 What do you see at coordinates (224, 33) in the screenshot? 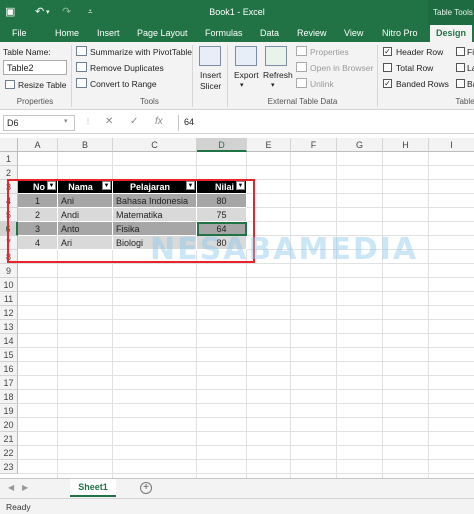
I see `tab-formulas: Formulas` at bounding box center [224, 33].